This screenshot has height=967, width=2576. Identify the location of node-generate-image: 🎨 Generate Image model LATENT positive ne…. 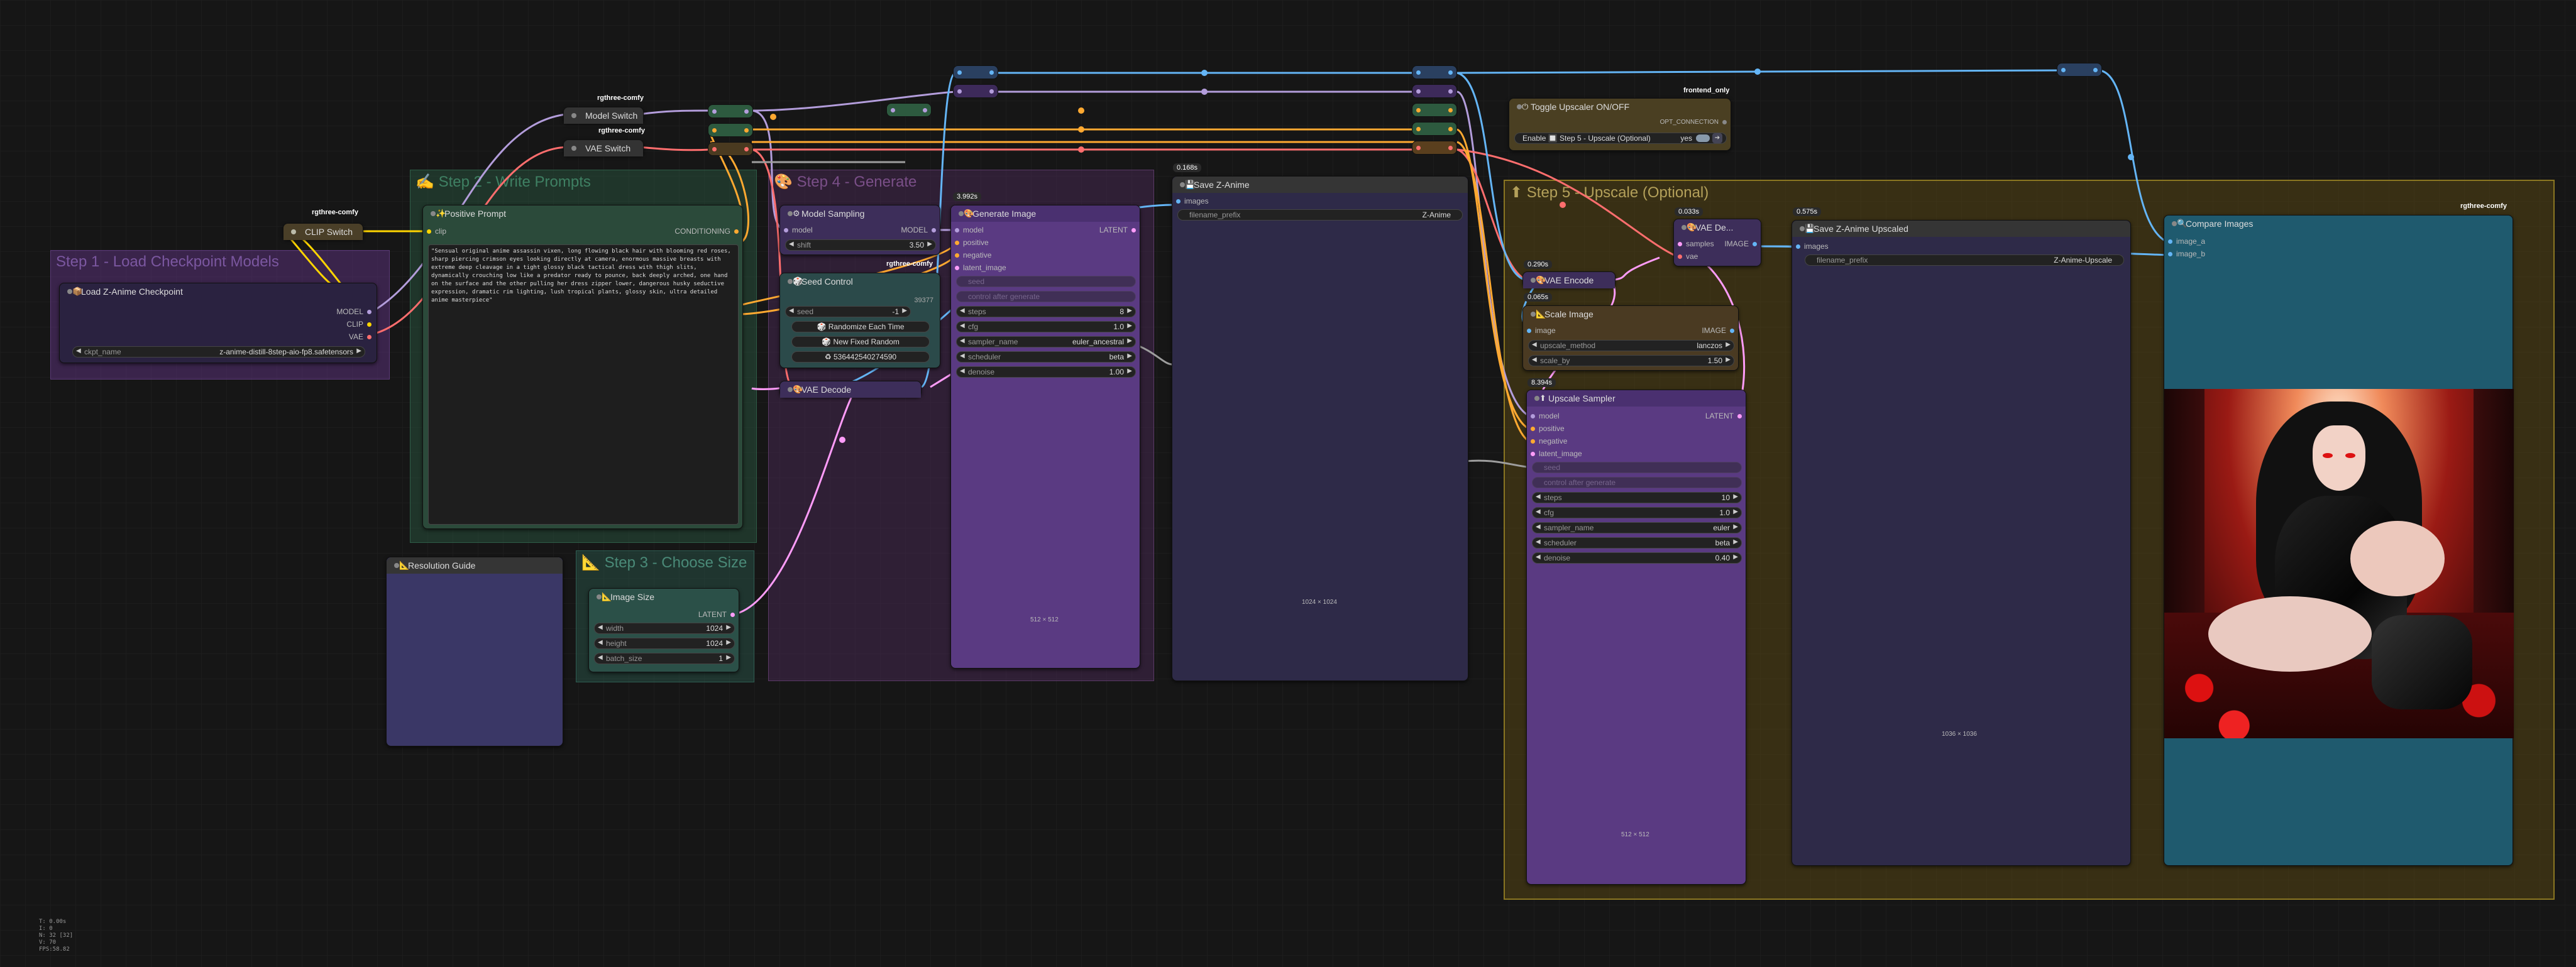
(1045, 437).